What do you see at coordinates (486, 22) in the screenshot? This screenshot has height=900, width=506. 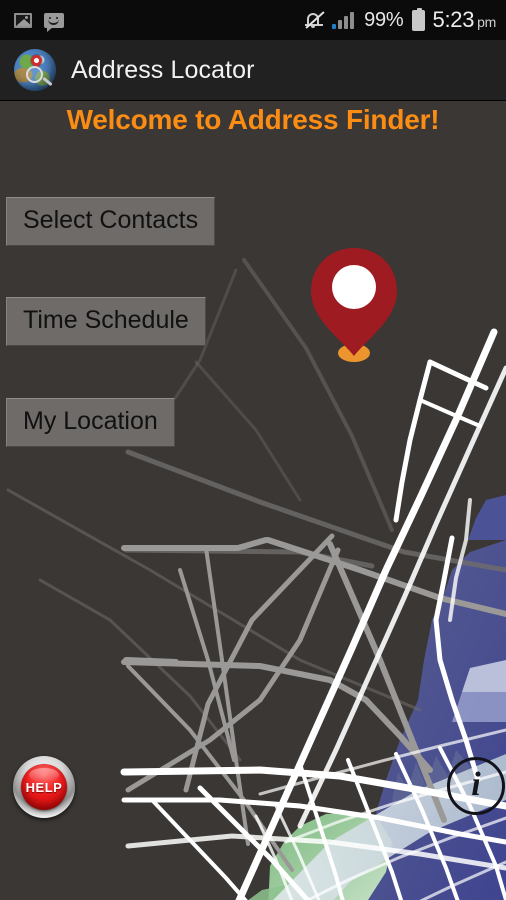 I see `clock-ampm: pm` at bounding box center [486, 22].